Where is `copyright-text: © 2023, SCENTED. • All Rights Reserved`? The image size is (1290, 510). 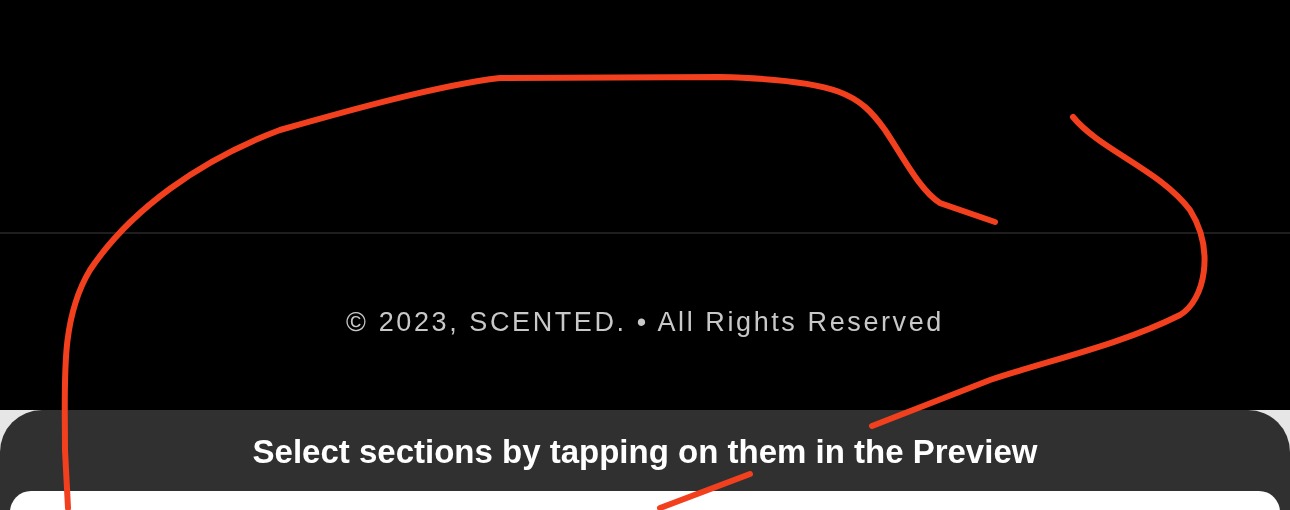 copyright-text: © 2023, SCENTED. • All Rights Reserved is located at coordinates (645, 322).